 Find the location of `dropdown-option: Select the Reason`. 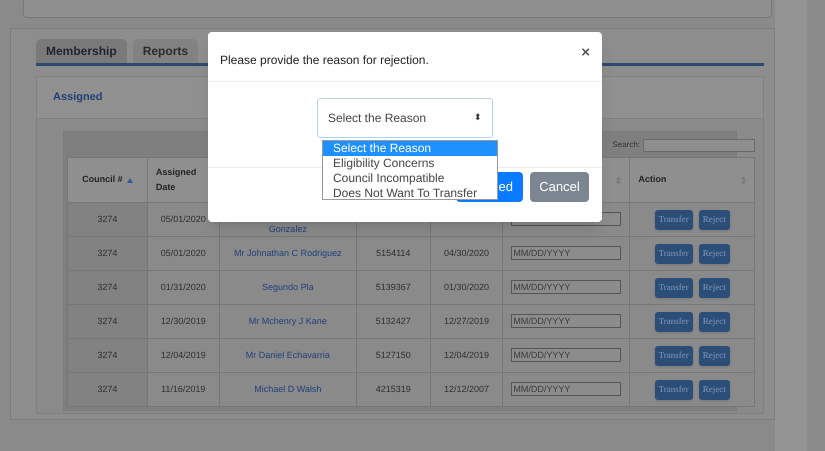

dropdown-option: Select the Reason is located at coordinates (410, 148).